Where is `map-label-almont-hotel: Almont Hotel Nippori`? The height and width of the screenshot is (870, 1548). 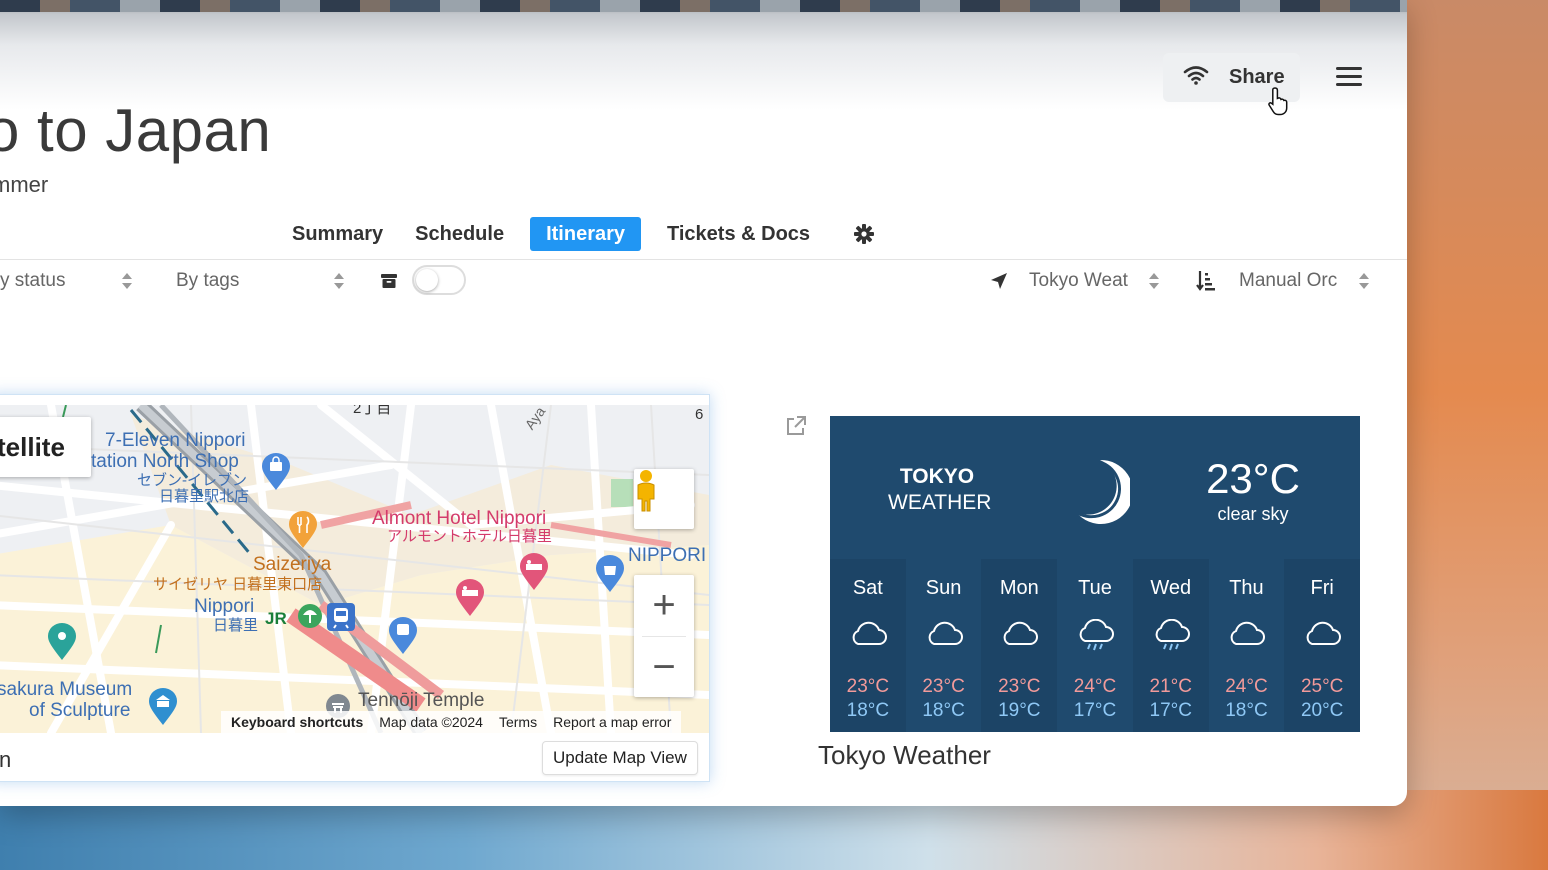
map-label-almont-hotel: Almont Hotel Nippori is located at coordinates (459, 518).